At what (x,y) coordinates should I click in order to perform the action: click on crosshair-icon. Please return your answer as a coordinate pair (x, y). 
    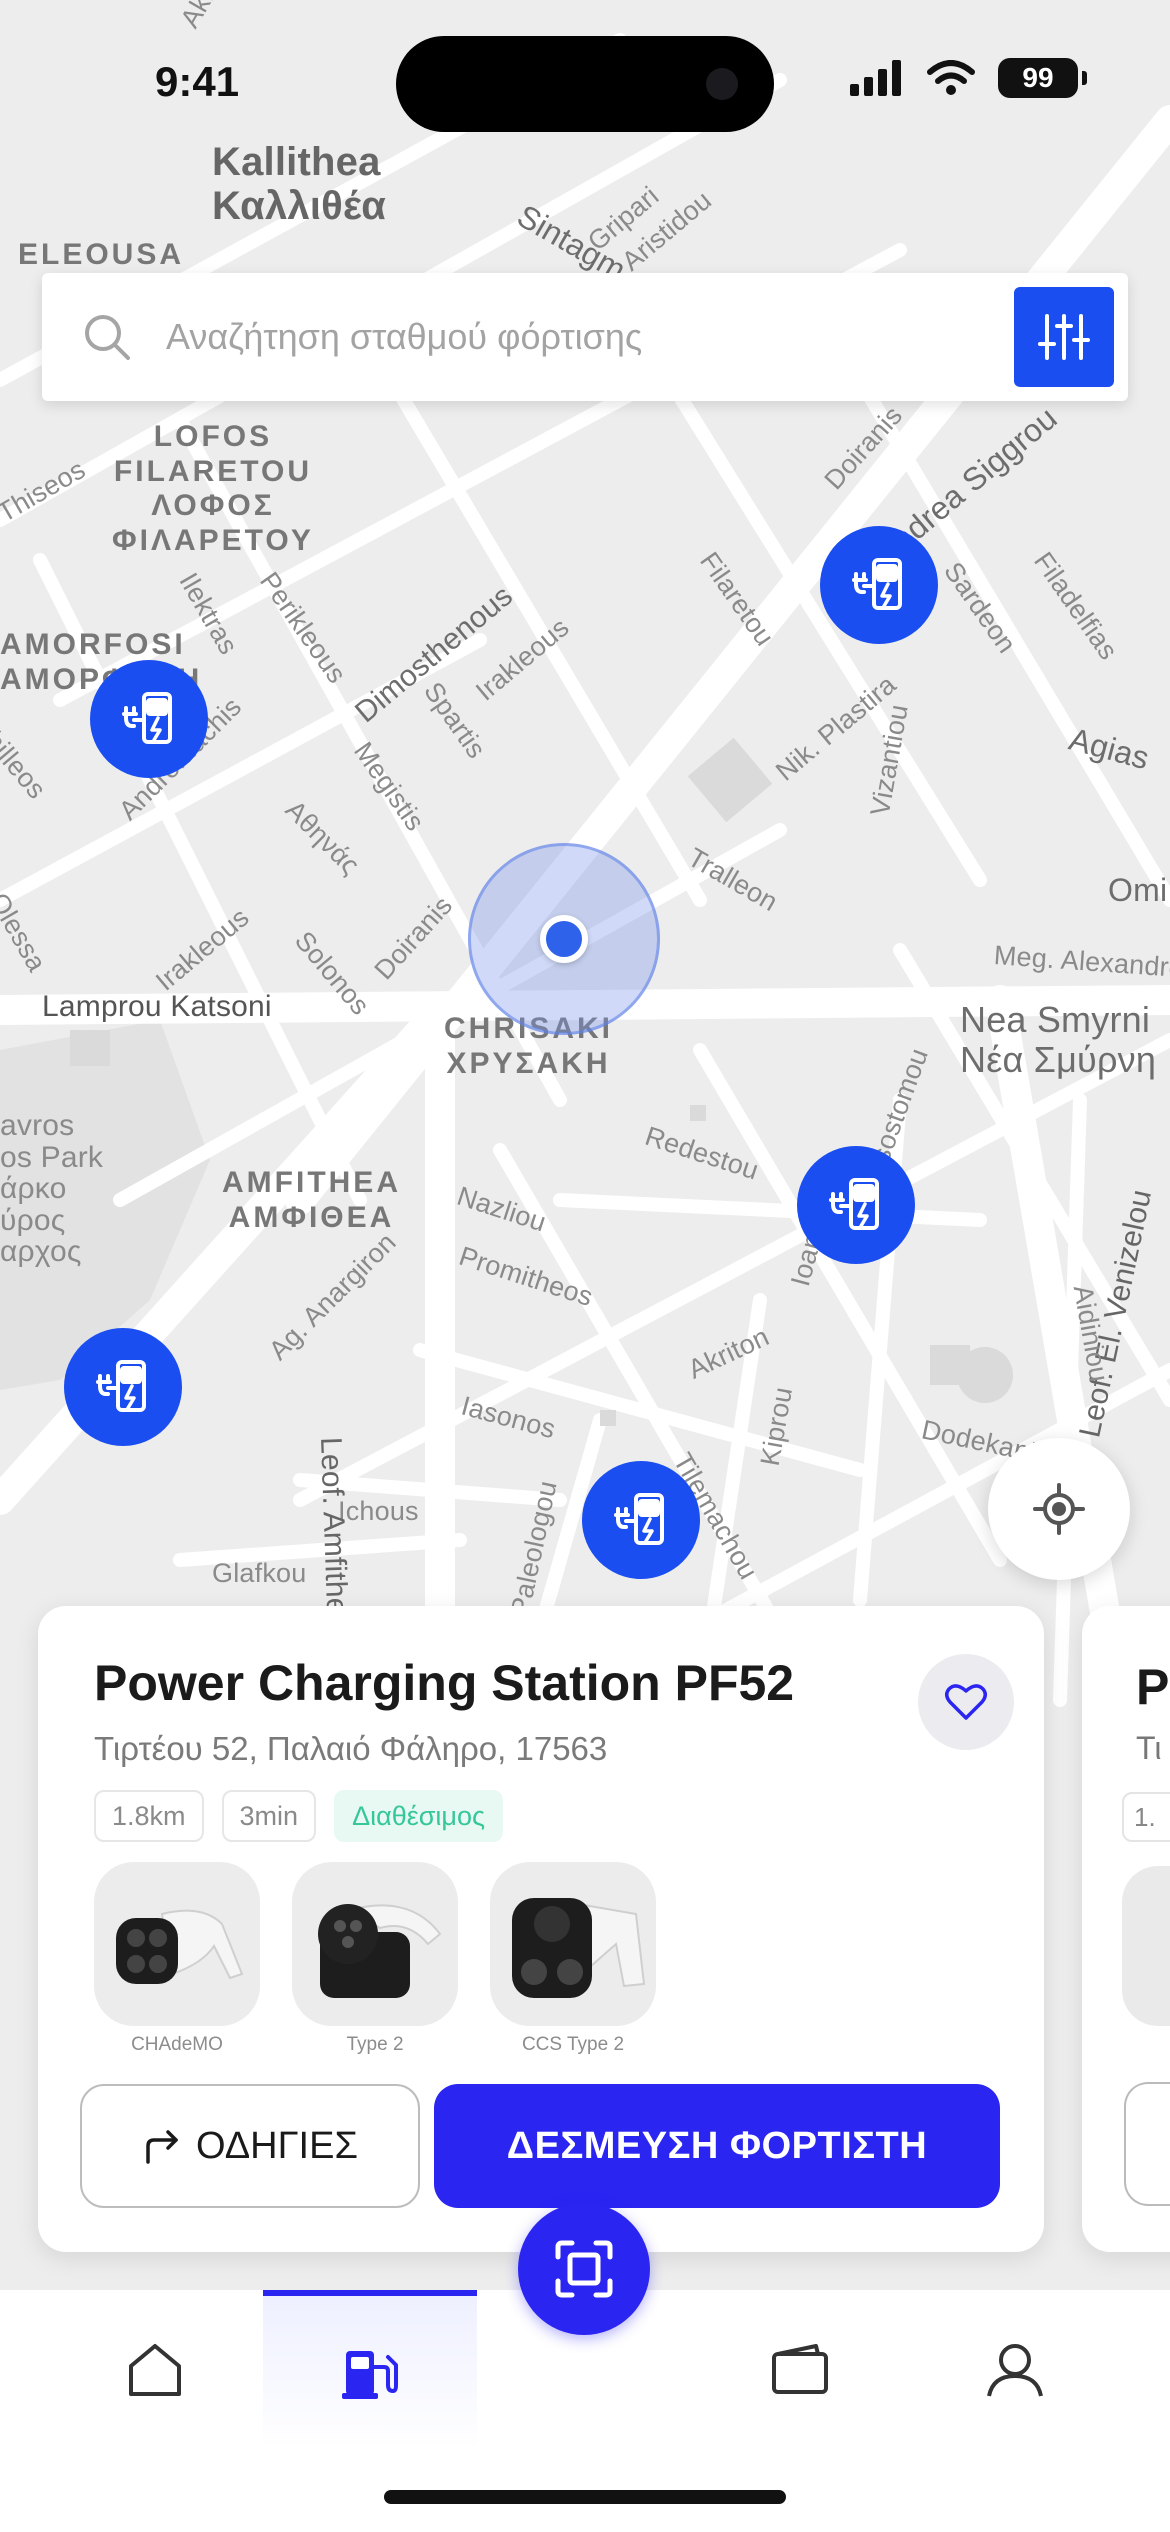
    Looking at the image, I should click on (1059, 1509).